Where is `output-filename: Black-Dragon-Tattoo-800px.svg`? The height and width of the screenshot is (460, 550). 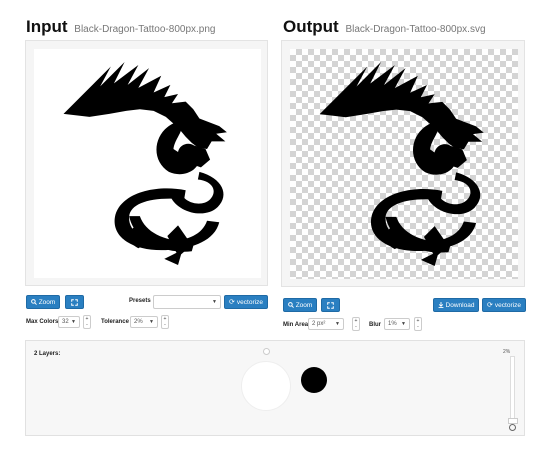 output-filename: Black-Dragon-Tattoo-800px.svg is located at coordinates (415, 29).